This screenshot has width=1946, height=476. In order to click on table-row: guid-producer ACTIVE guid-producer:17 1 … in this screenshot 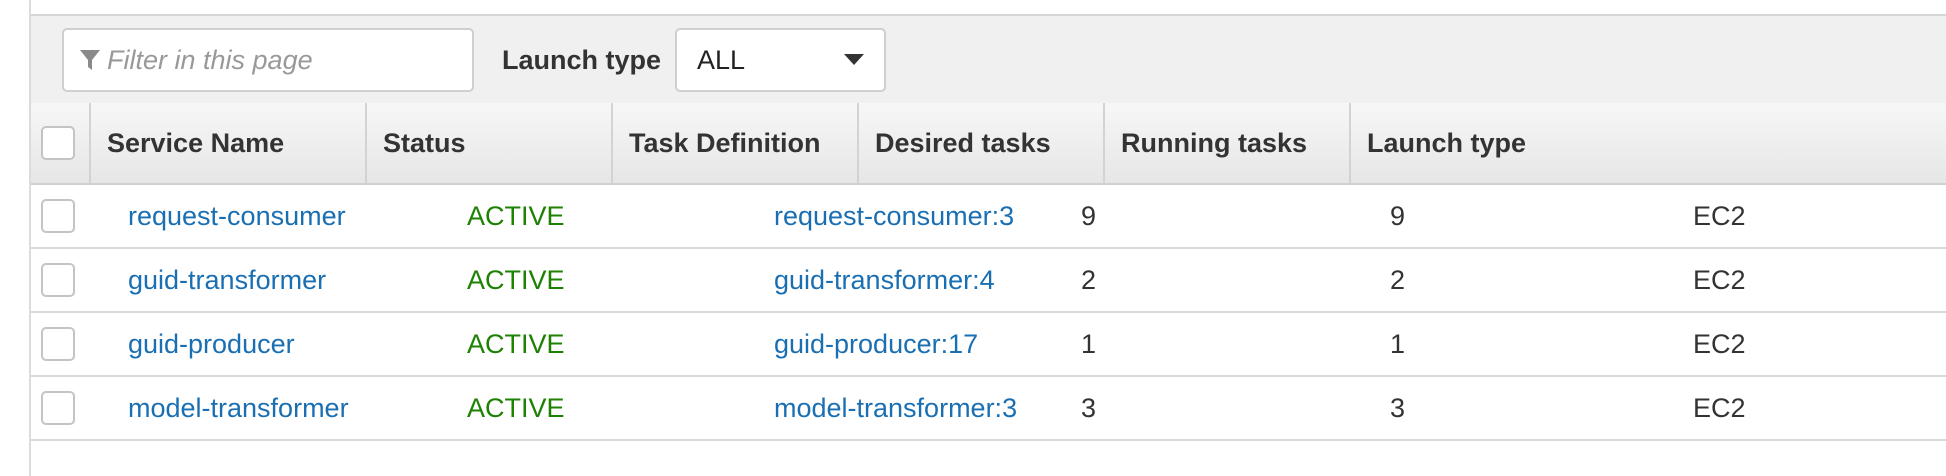, I will do `click(988, 345)`.